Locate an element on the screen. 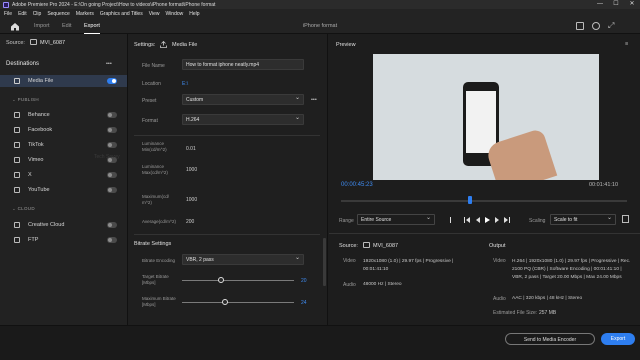 This screenshot has height=360, width=640. media-file-toggle is located at coordinates (112, 81).